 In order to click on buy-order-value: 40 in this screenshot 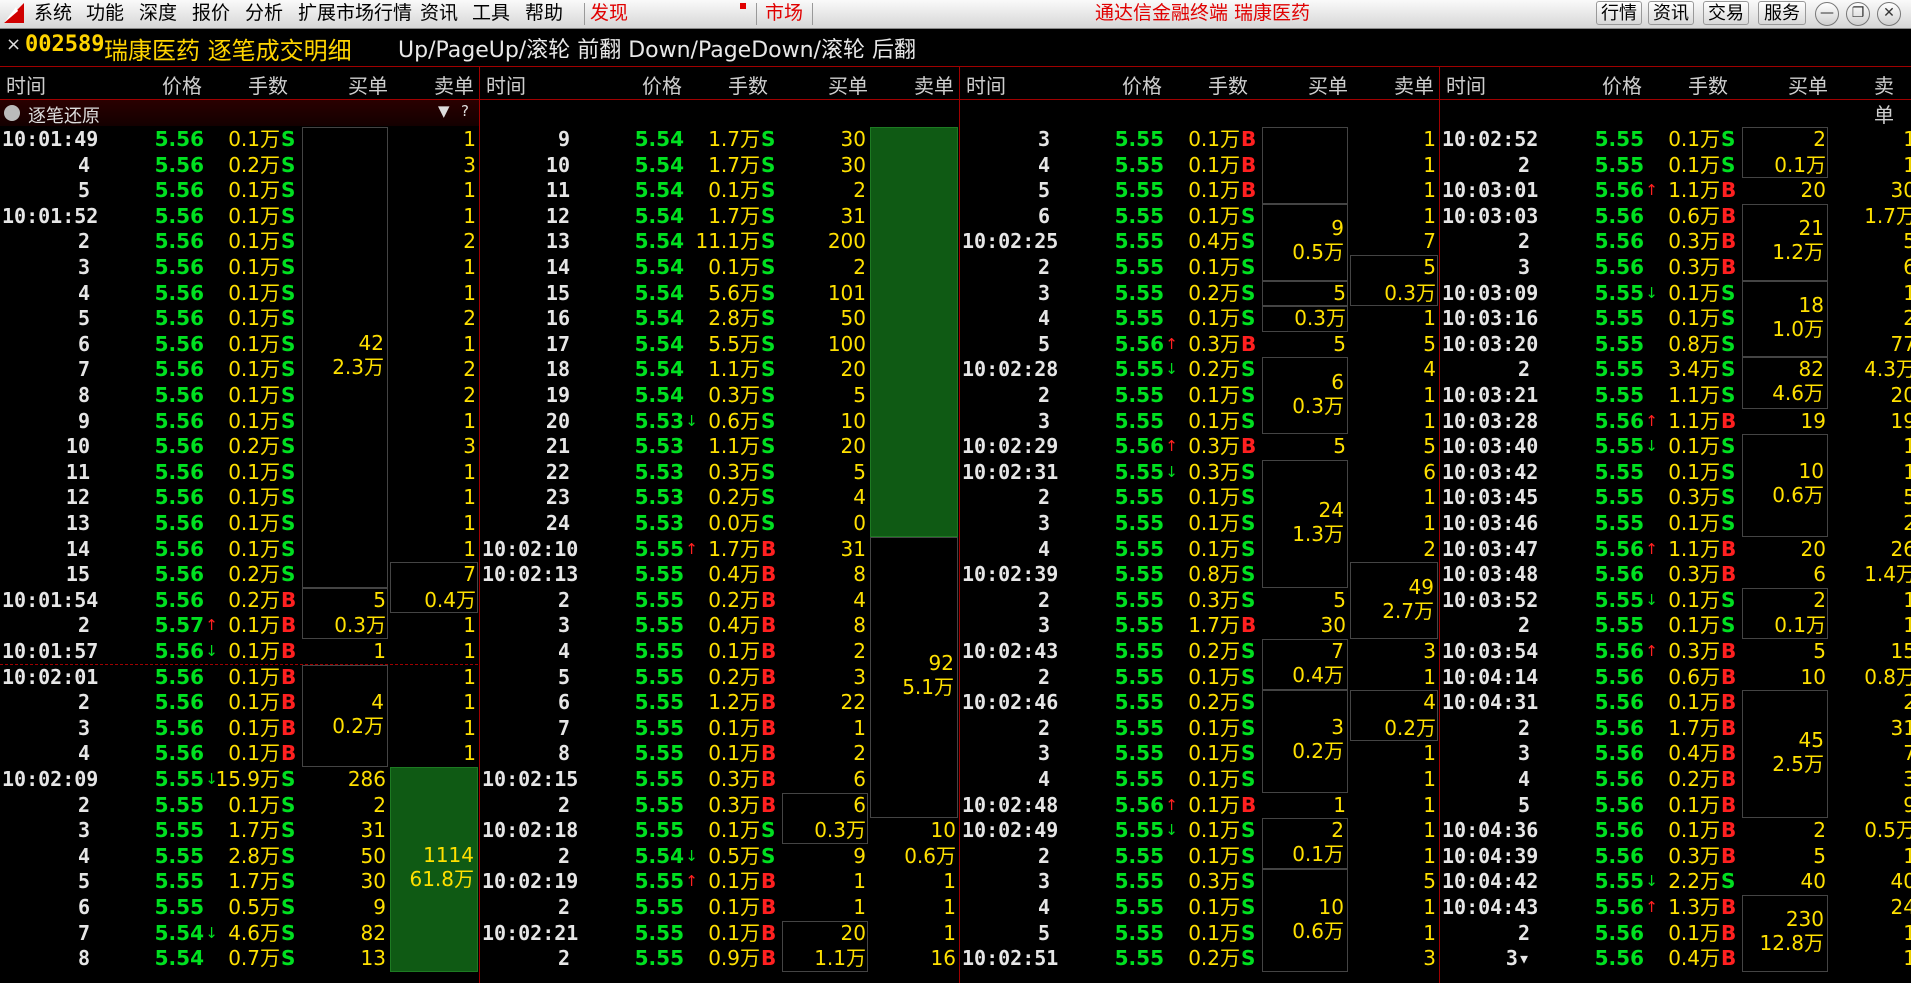, I will do `click(1813, 881)`.